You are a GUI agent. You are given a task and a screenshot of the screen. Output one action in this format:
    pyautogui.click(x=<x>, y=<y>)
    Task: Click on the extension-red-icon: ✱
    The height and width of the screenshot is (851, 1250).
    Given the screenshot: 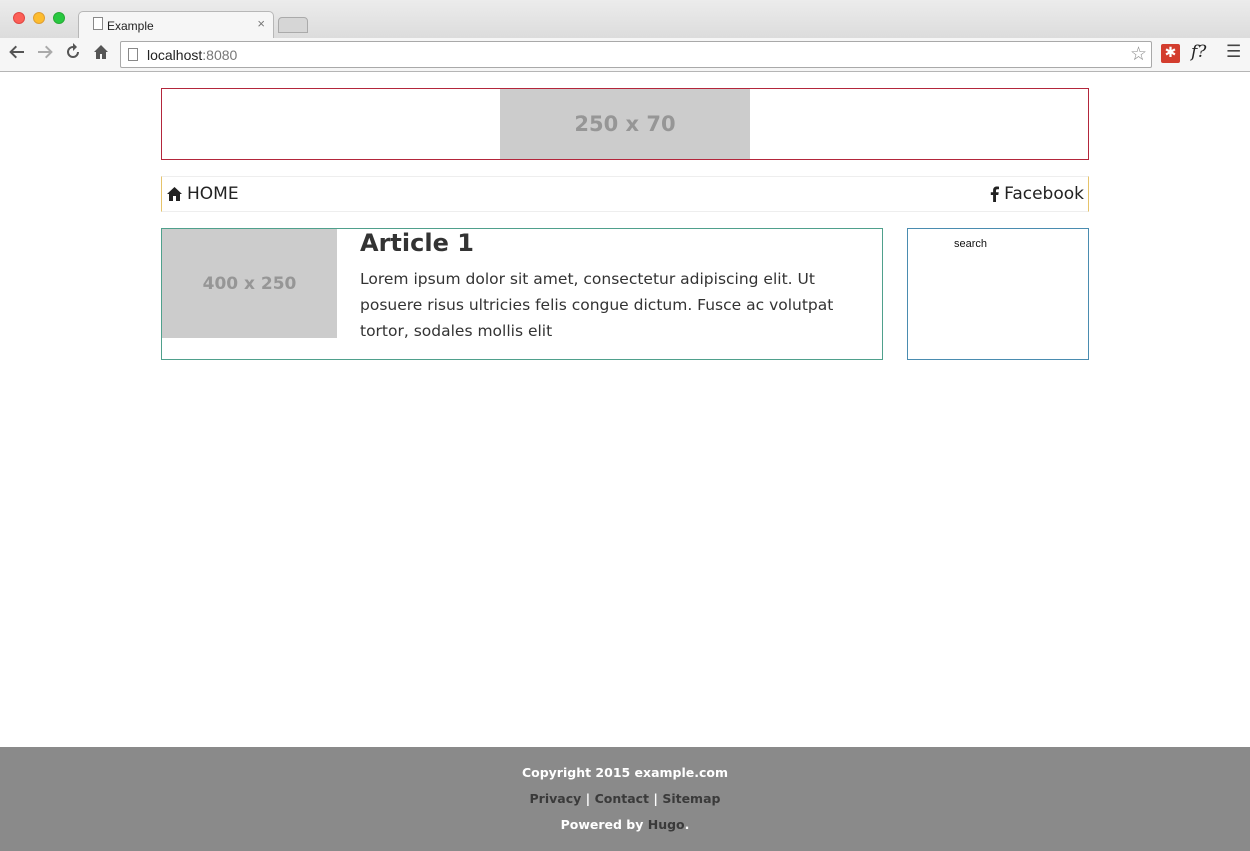 What is the action you would take?
    pyautogui.click(x=1170, y=53)
    